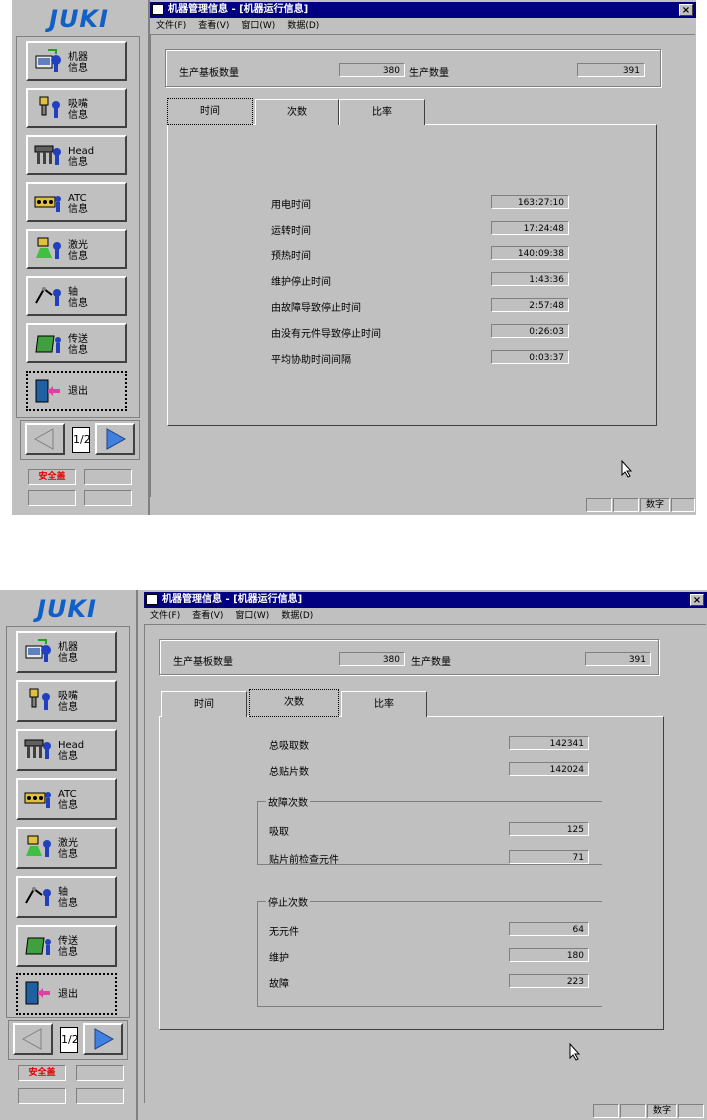 This screenshot has height=1120, width=707. What do you see at coordinates (68, 843) in the screenshot?
I see `nav-label-line1: 激光` at bounding box center [68, 843].